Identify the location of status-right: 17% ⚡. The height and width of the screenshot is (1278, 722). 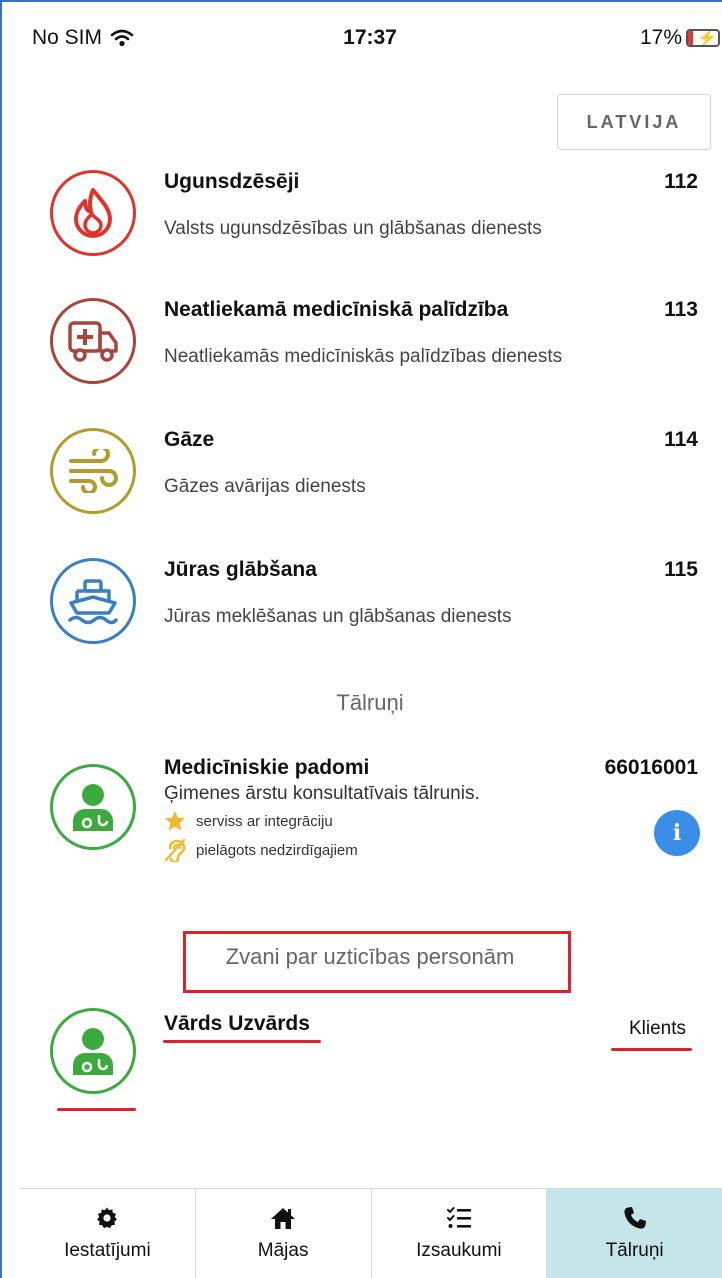
(680, 38).